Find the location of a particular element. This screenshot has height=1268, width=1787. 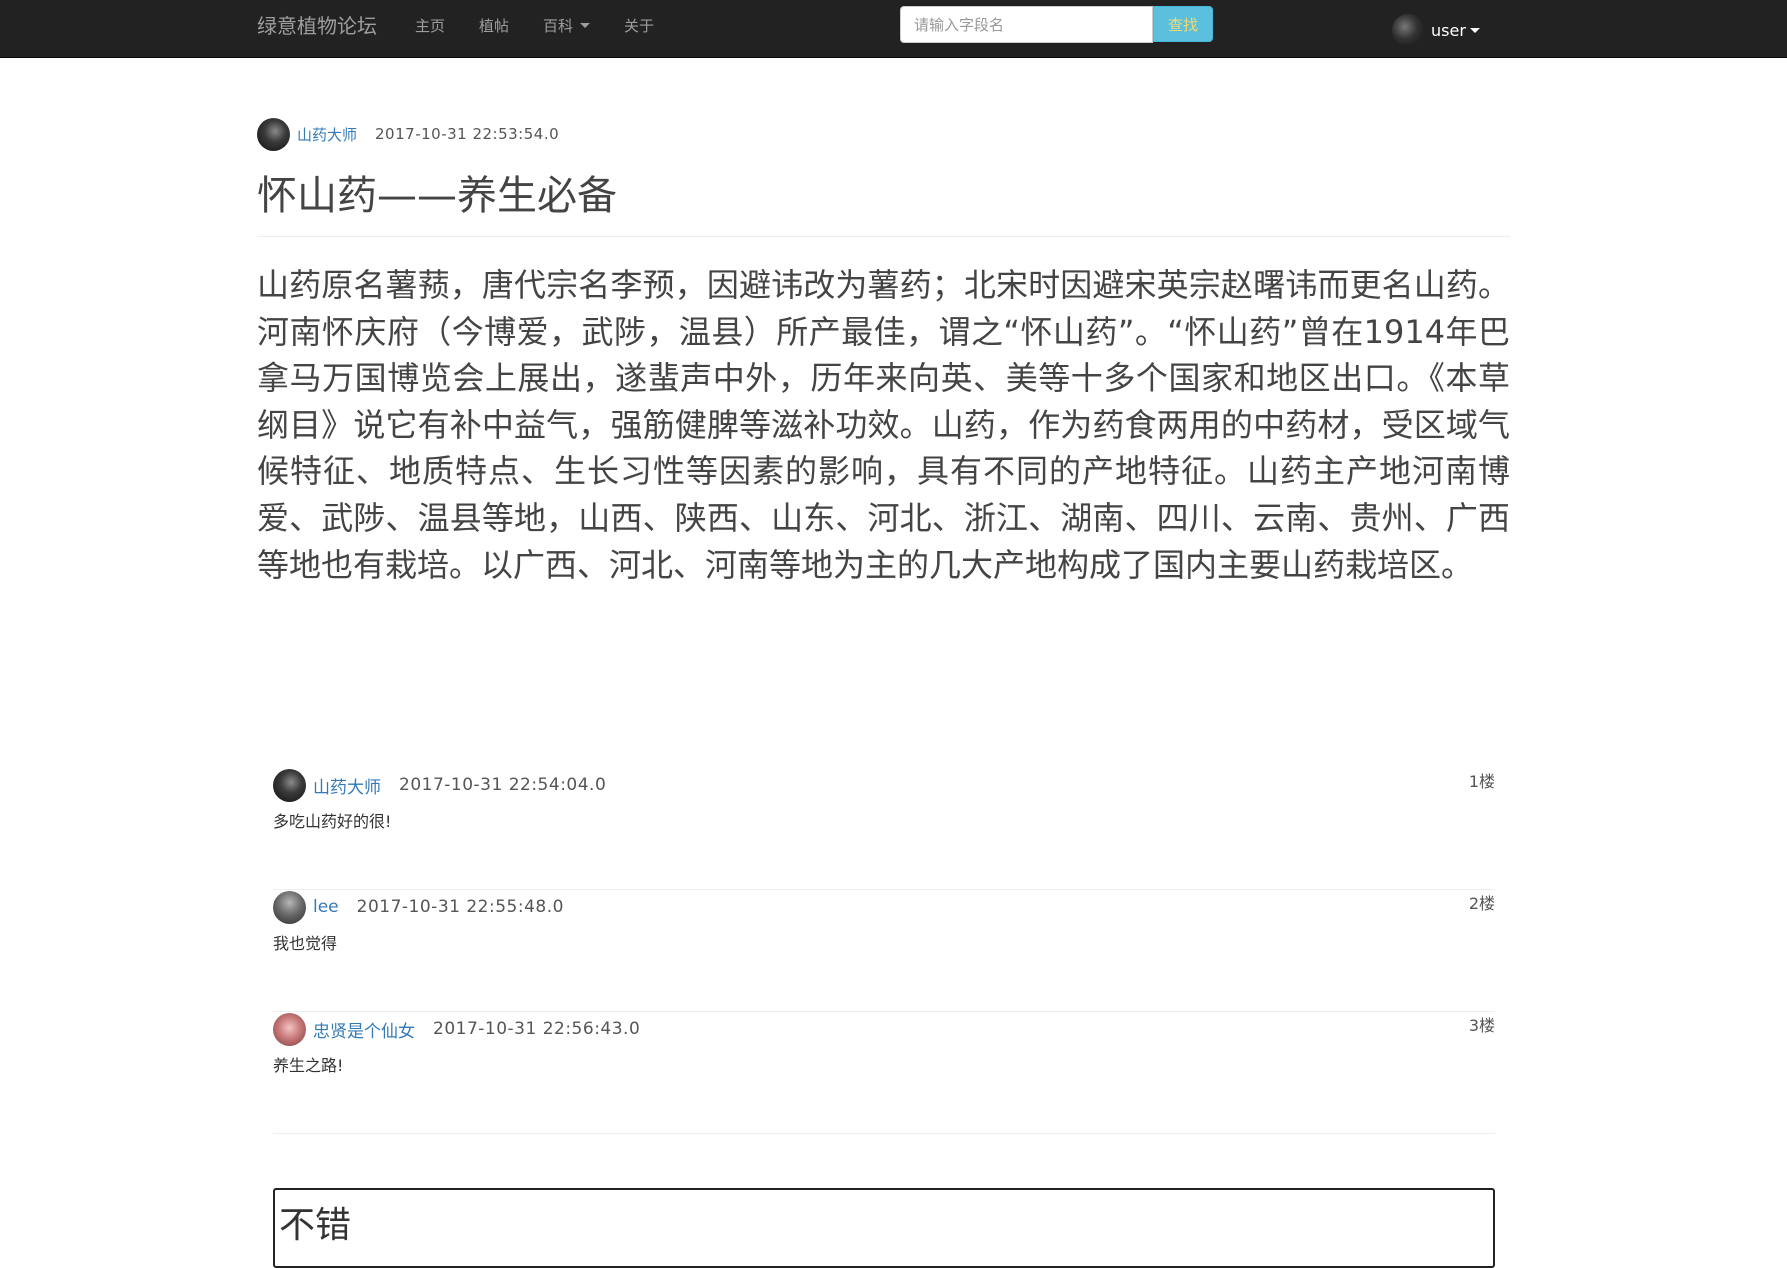

nav-menu: 主页 植帖 百科 关于 is located at coordinates (551, 28).